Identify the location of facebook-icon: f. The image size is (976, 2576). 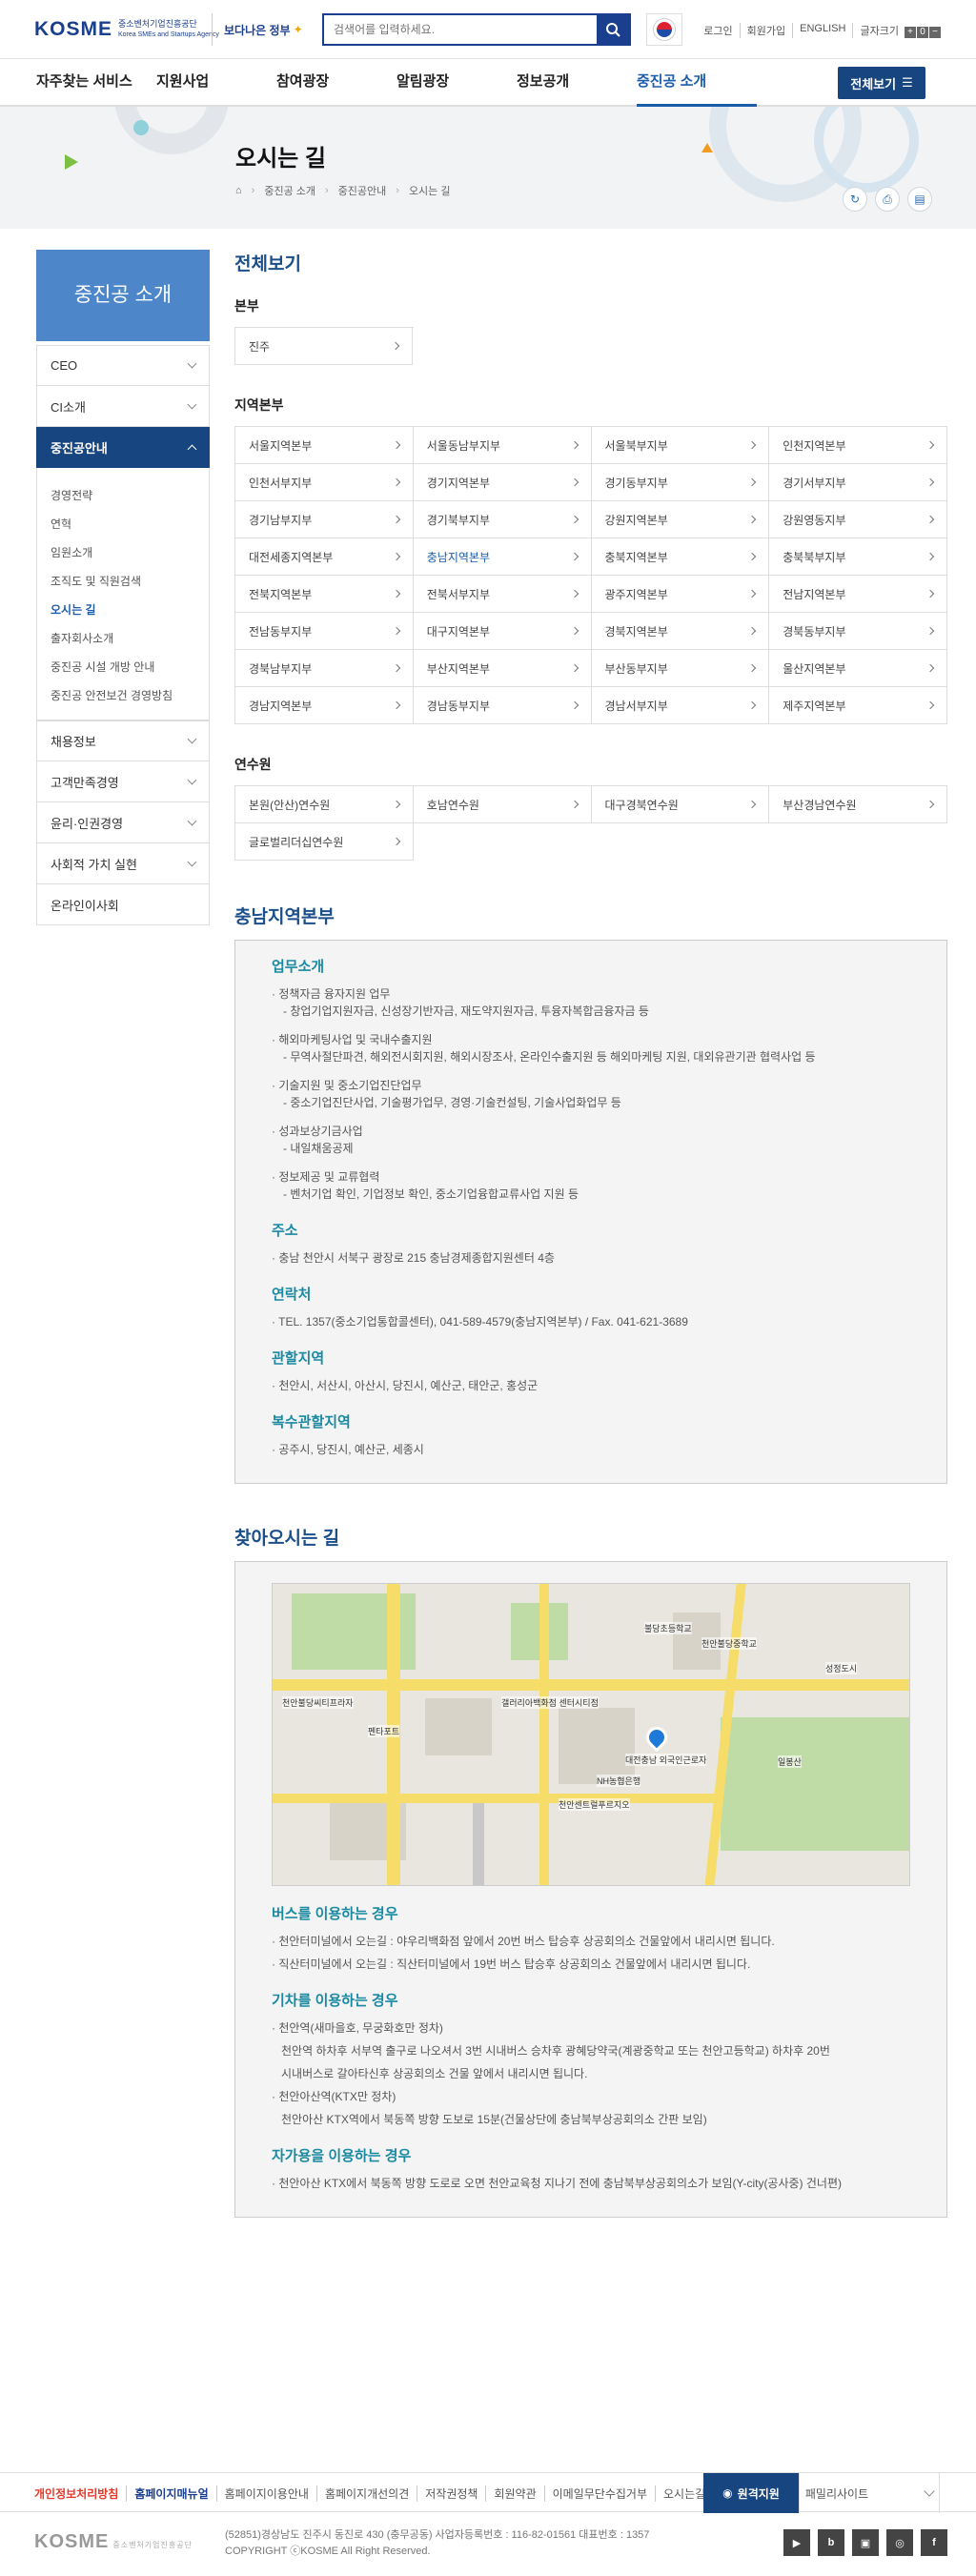
(934, 2542).